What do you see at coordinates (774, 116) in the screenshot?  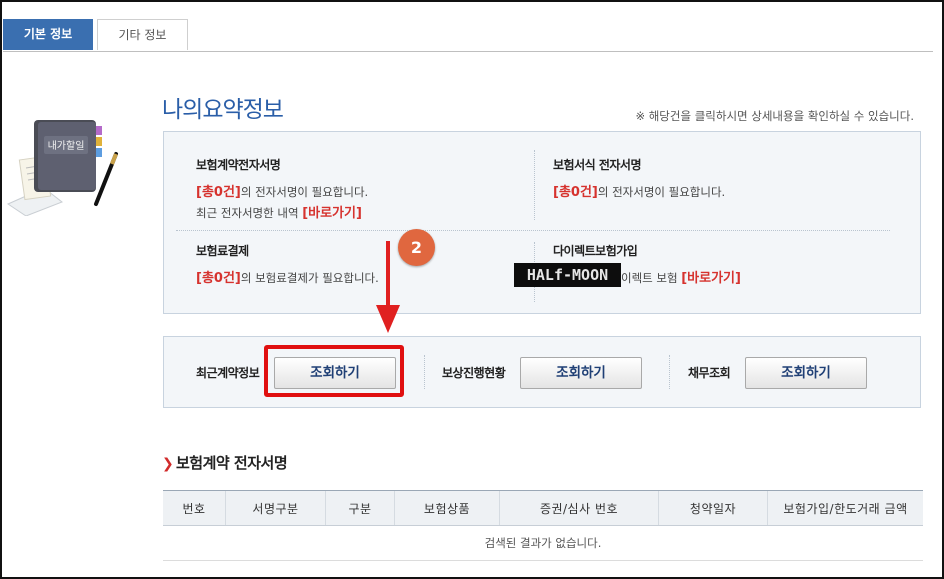 I see `hint-text: ※ 해당건을 클릭하시면 상세내용을 확인하실 수 있습니다.` at bounding box center [774, 116].